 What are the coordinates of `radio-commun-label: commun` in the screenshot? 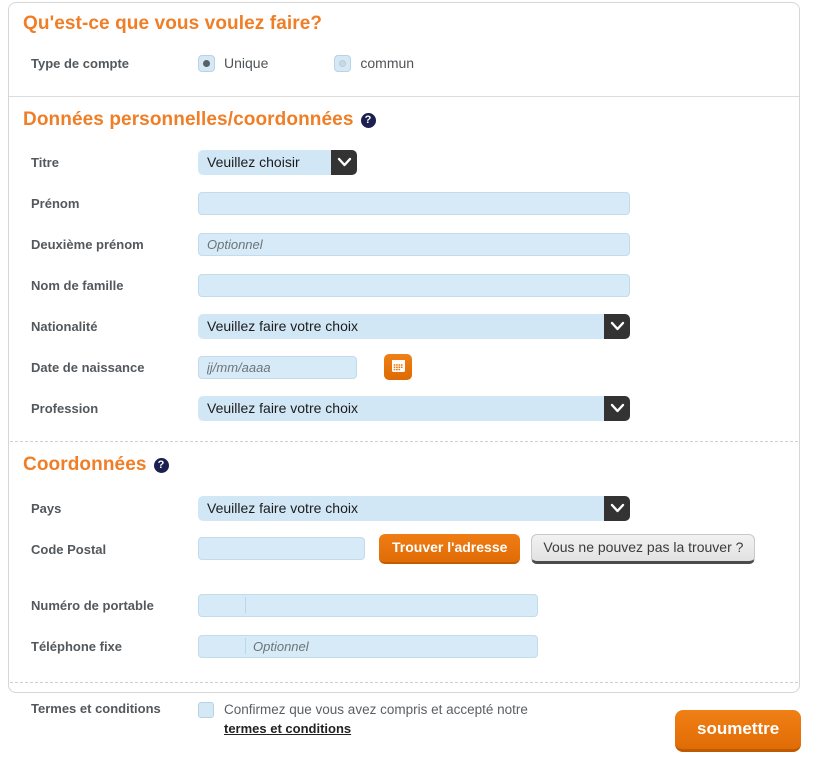 It's located at (387, 63).